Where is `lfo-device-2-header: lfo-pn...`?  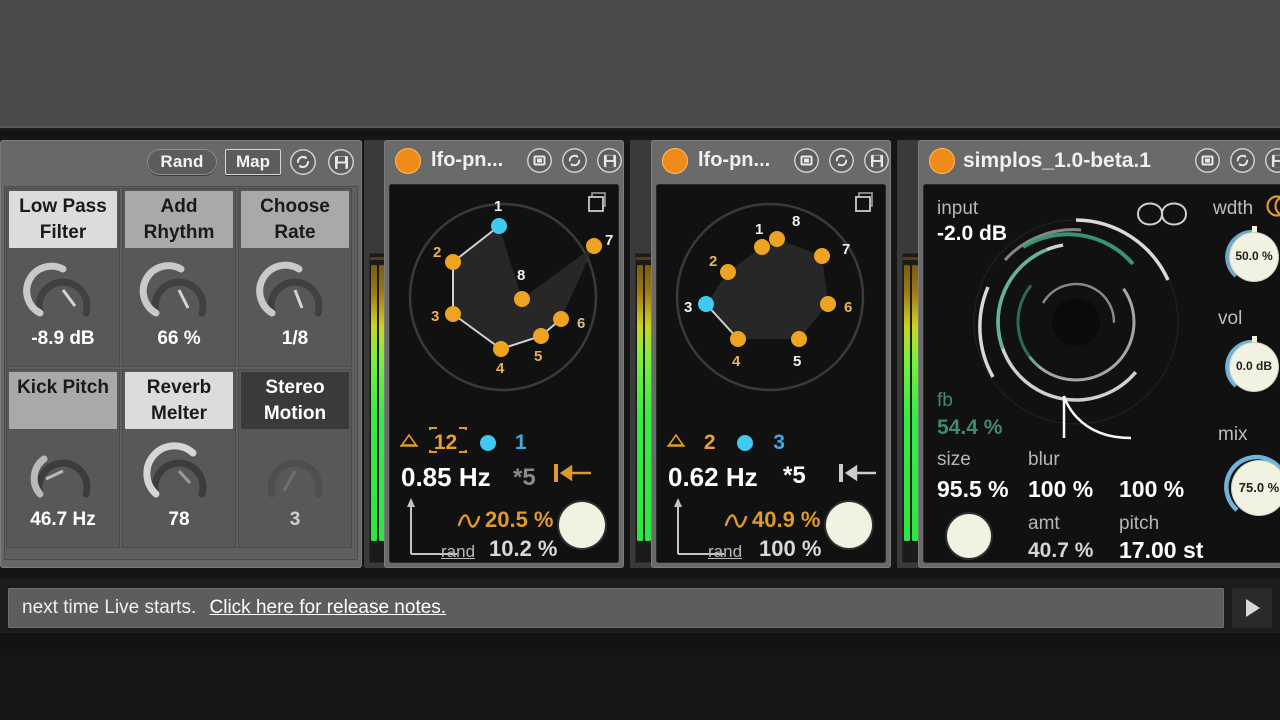 lfo-device-2-header: lfo-pn... is located at coordinates (771, 161).